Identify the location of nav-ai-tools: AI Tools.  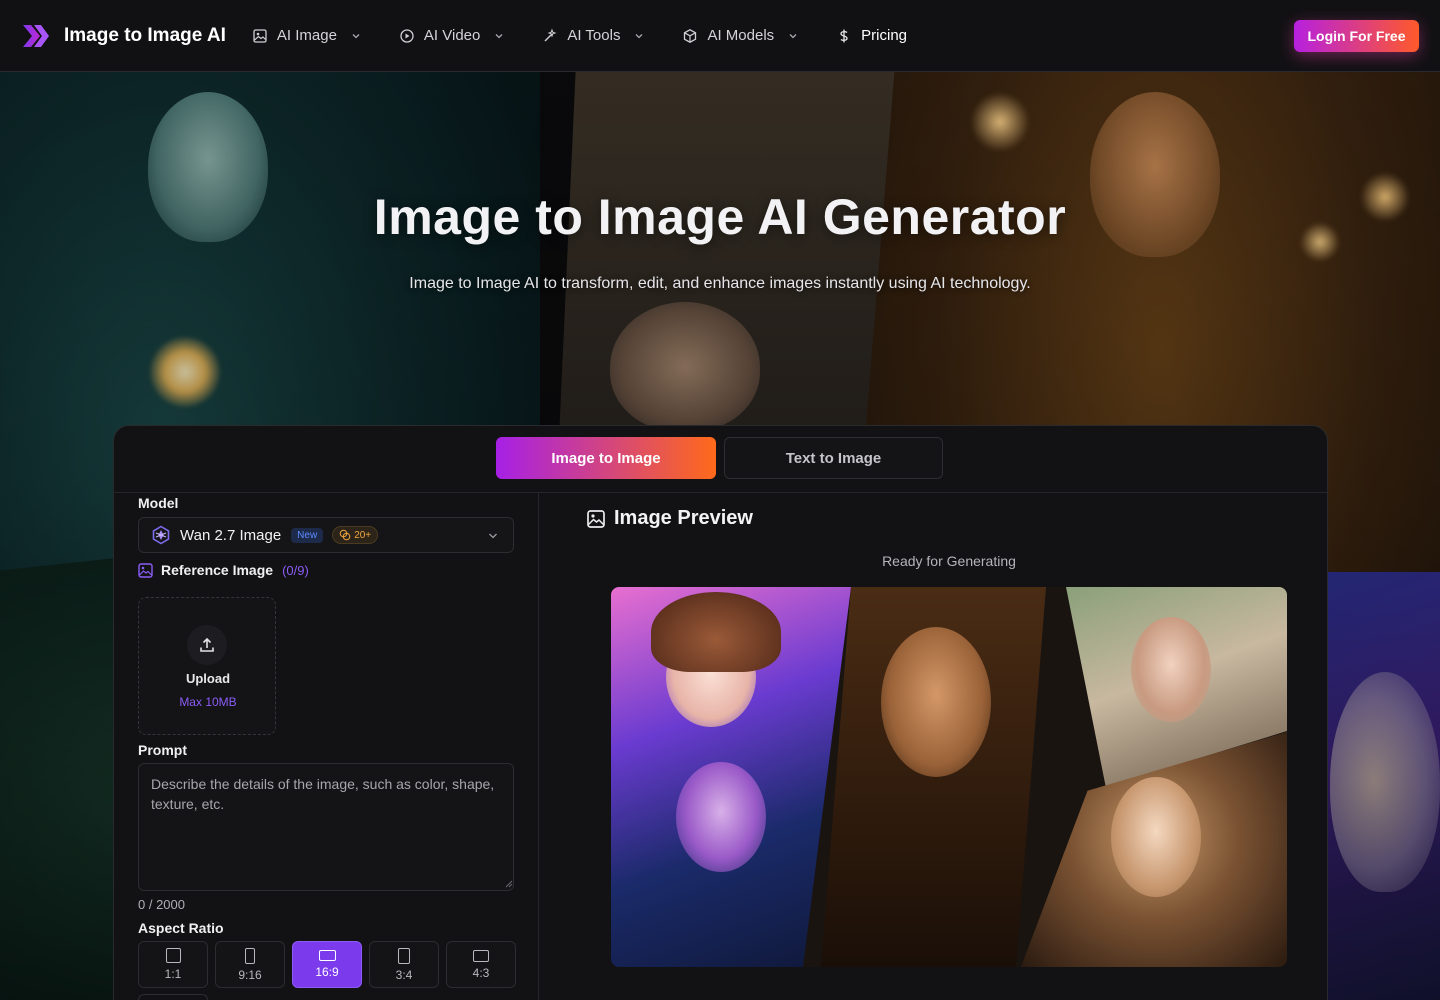
(593, 35).